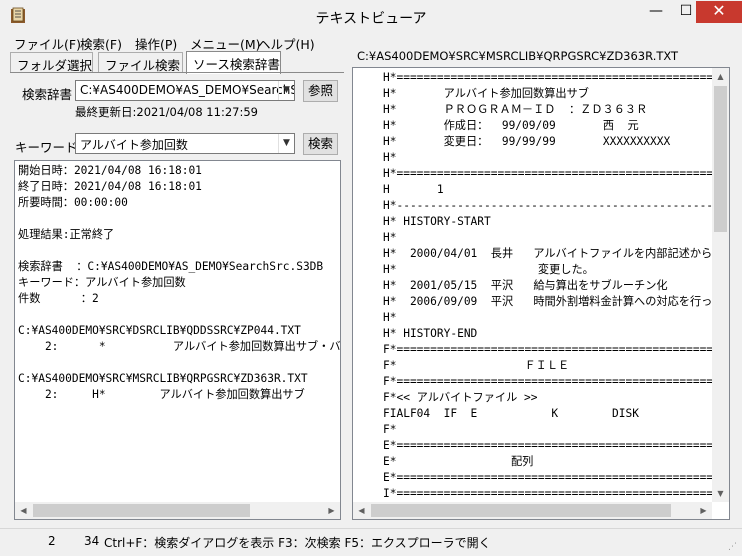 The height and width of the screenshot is (556, 742). I want to click on dict-select: C:¥AS400DEMO¥AS_DEMO¥SearchSrc ▼, so click(185, 90).